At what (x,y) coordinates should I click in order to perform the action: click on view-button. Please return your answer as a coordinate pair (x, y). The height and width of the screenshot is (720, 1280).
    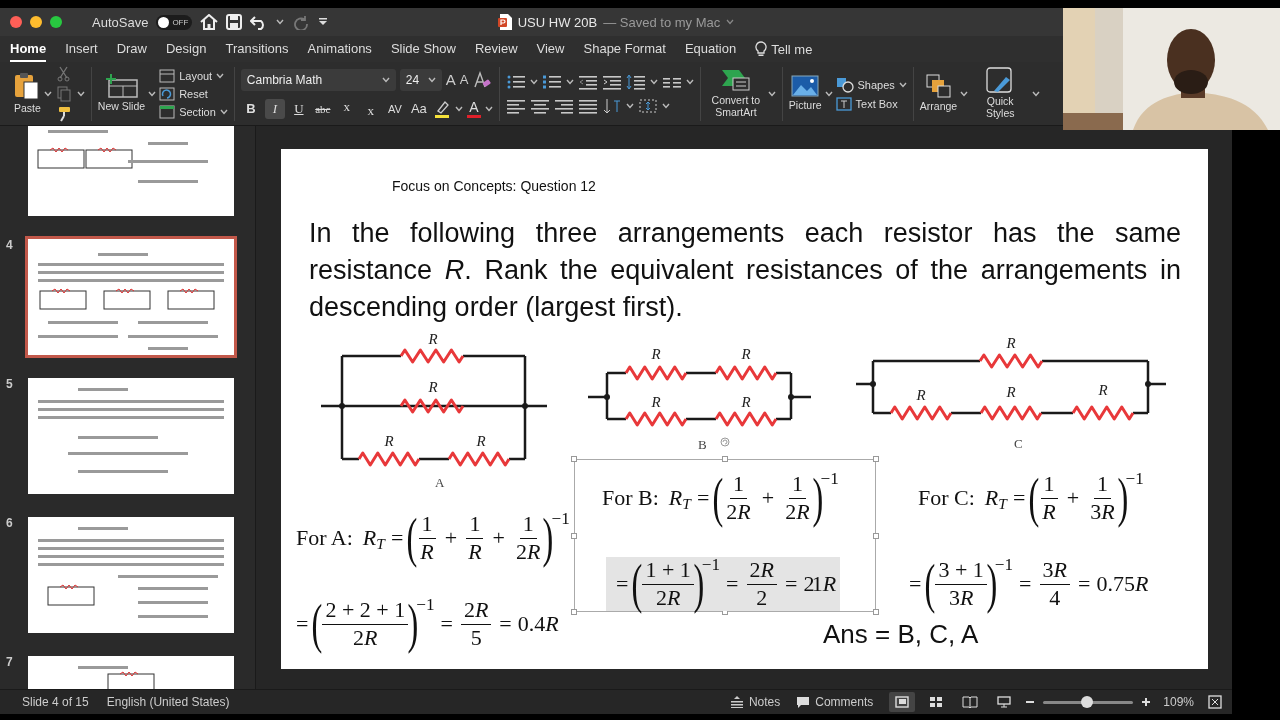
    Looking at the image, I should click on (902, 702).